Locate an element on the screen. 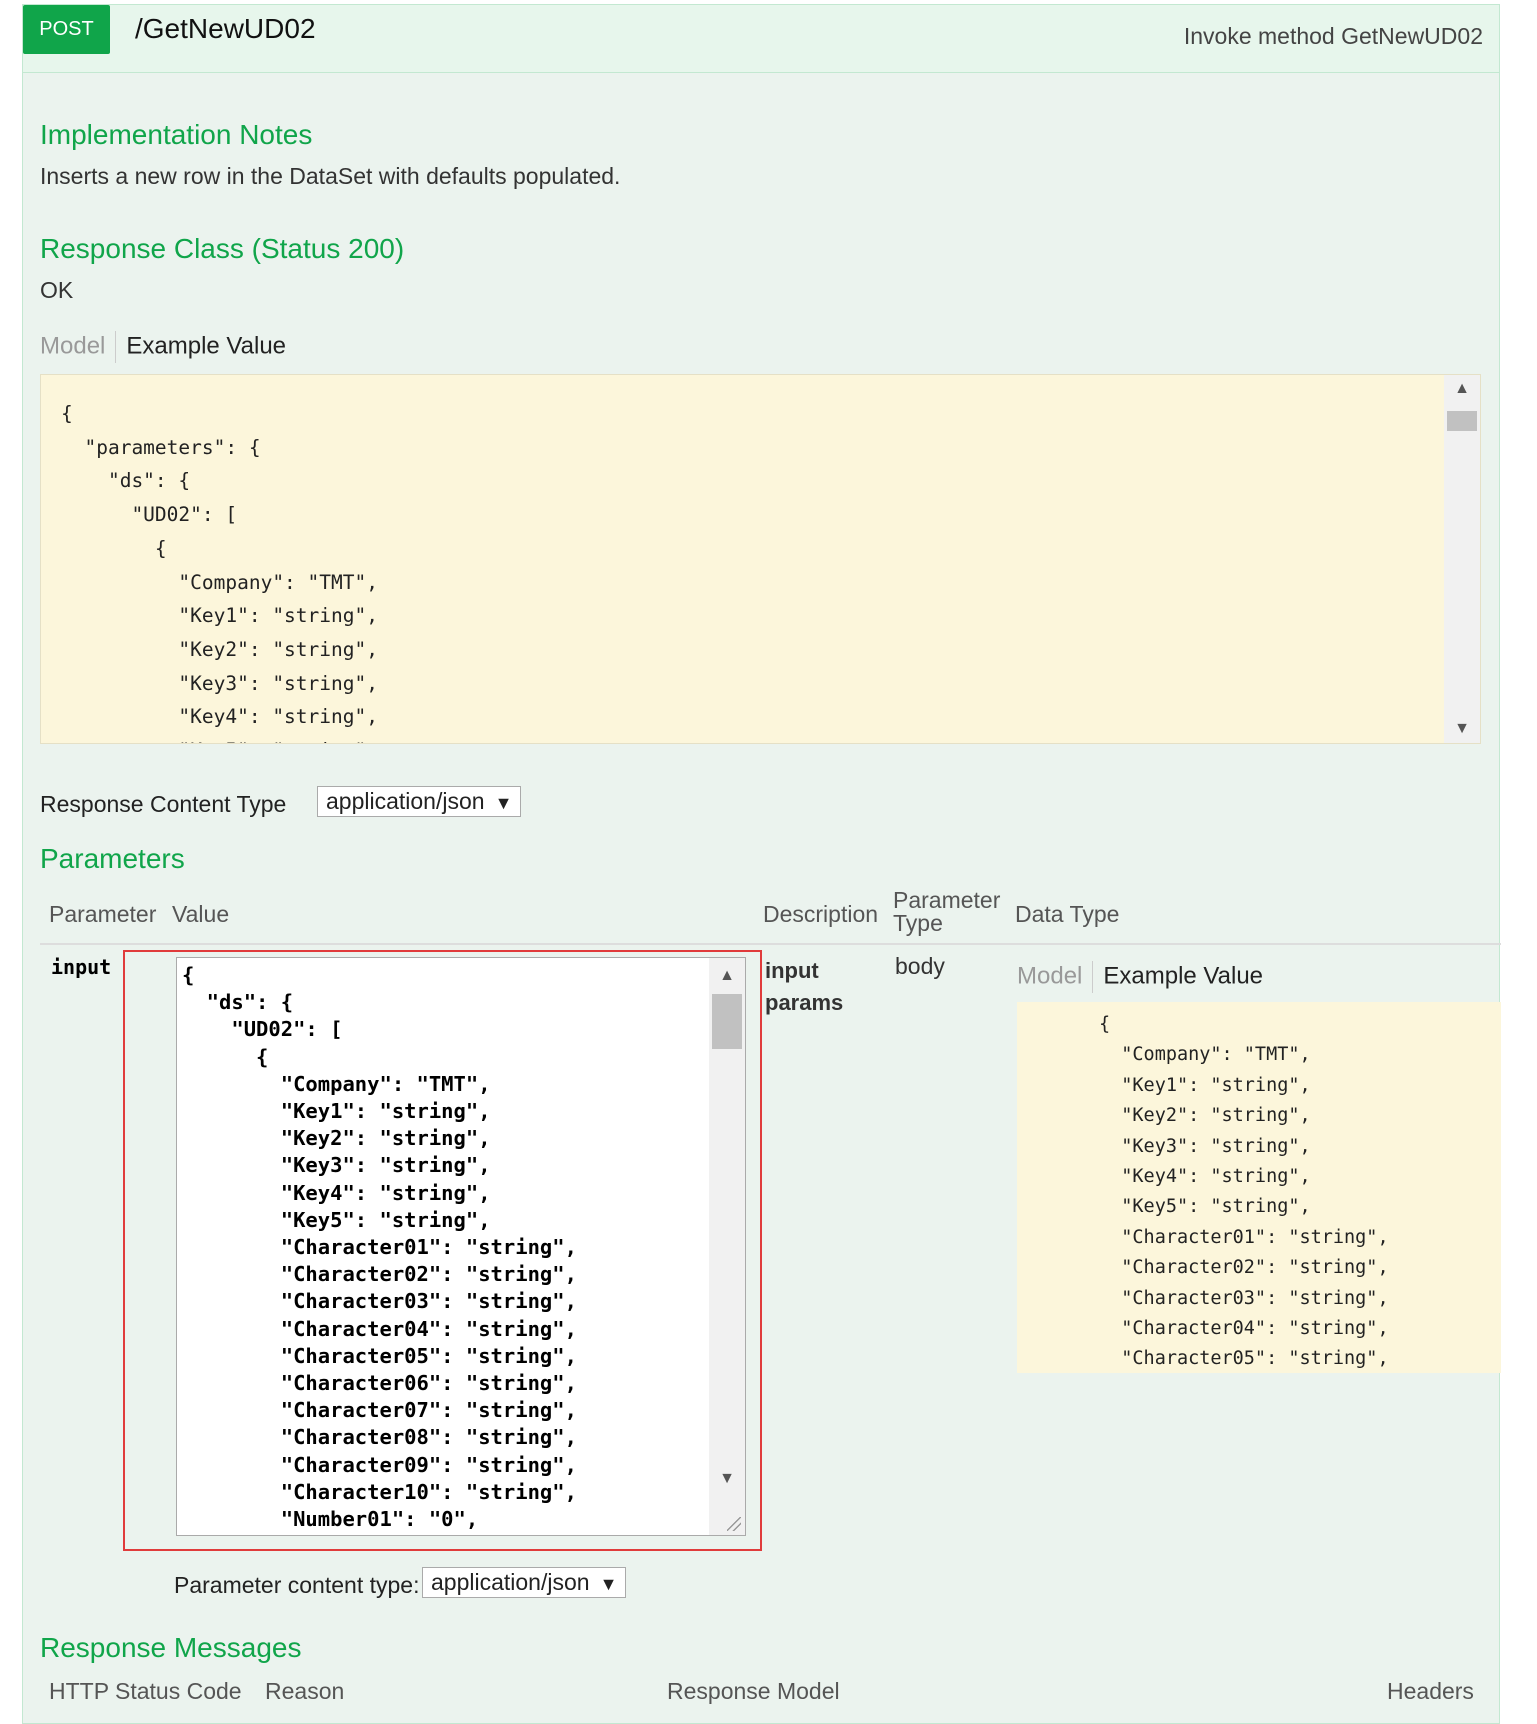 The height and width of the screenshot is (1724, 1537). col-parameter-type-line2: Type is located at coordinates (918, 923).